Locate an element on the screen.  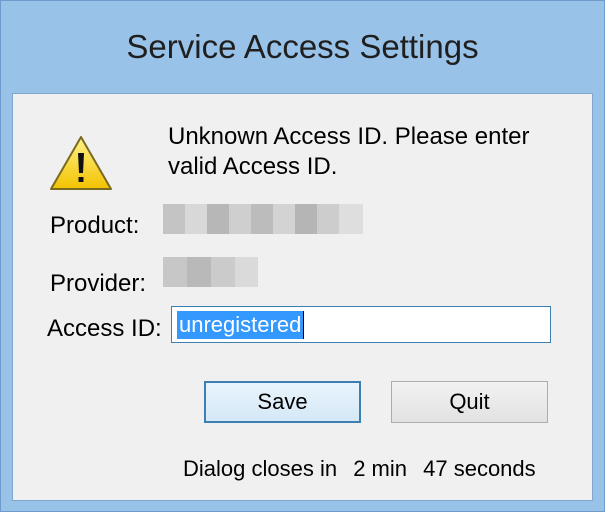
access-id-label: Access ID: is located at coordinates (104, 328).